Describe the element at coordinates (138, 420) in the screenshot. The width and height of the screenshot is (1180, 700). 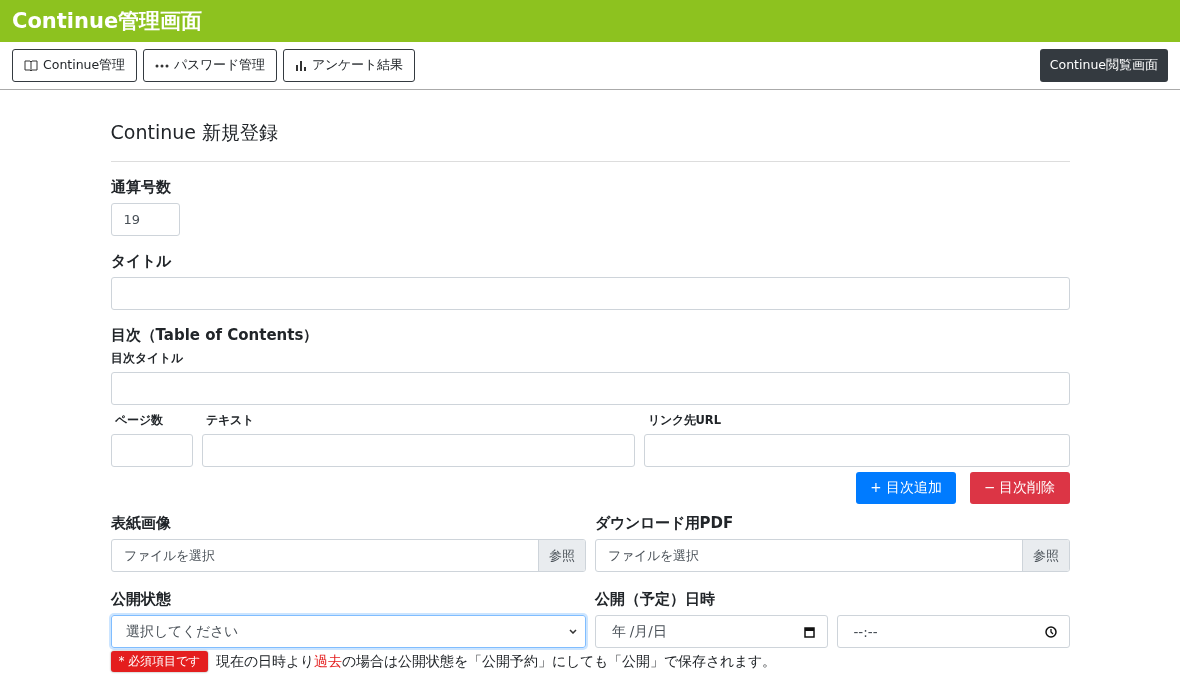
I see `column-label: ページ数` at that location.